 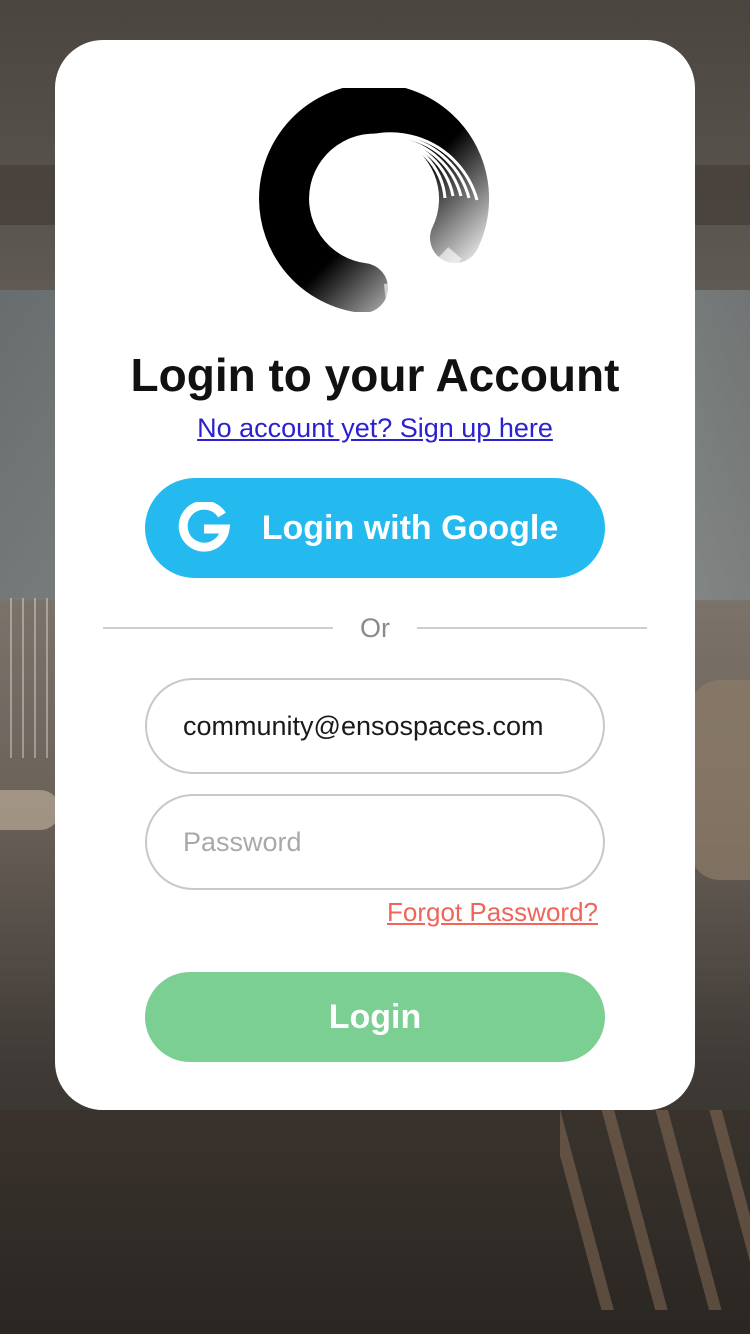 What do you see at coordinates (374, 200) in the screenshot?
I see `enso-circle-logo-icon` at bounding box center [374, 200].